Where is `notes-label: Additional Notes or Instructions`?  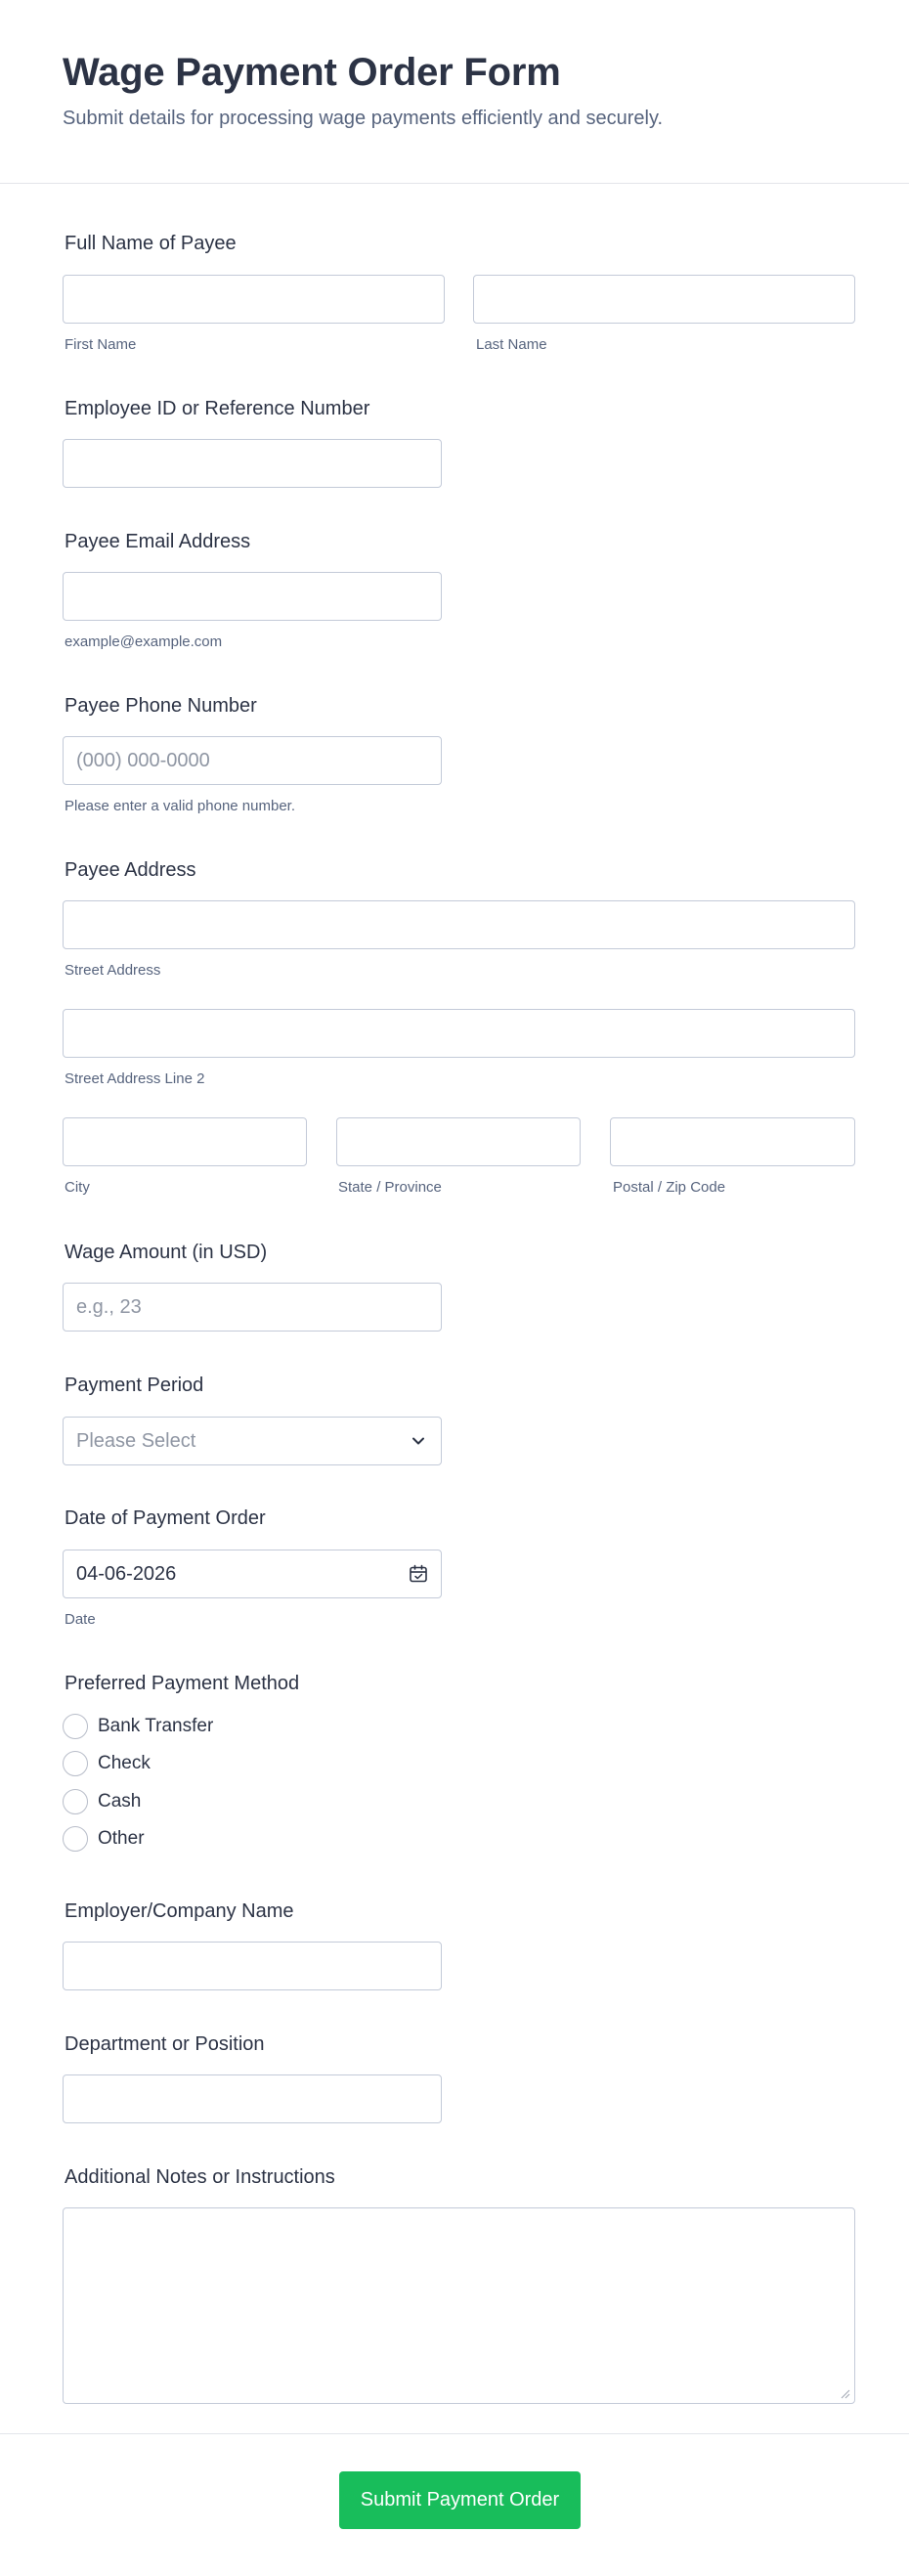 notes-label: Additional Notes or Instructions is located at coordinates (200, 2177).